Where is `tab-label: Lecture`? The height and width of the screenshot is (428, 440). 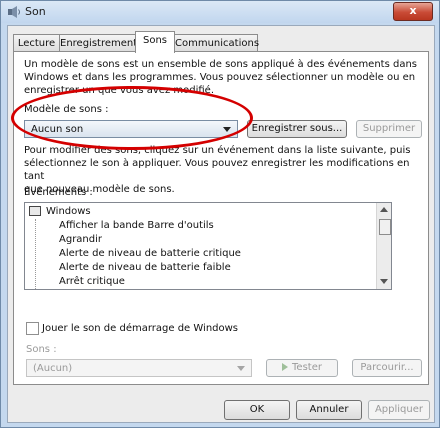 tab-label: Lecture is located at coordinates (36, 43).